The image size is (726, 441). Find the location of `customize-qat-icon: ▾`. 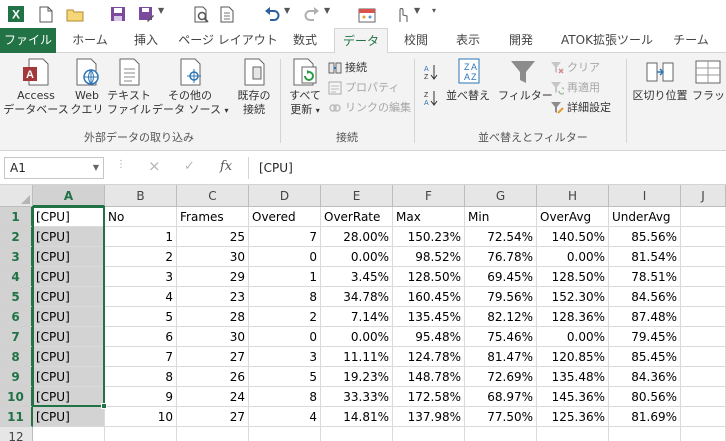

customize-qat-icon: ▾ is located at coordinates (434, 10).